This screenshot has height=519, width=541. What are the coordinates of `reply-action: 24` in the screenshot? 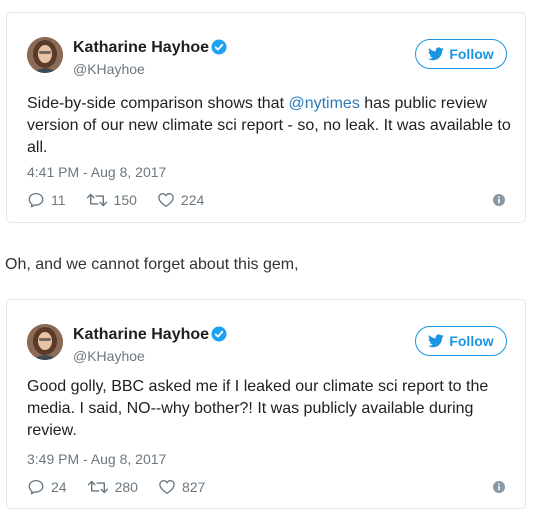 It's located at (47, 487).